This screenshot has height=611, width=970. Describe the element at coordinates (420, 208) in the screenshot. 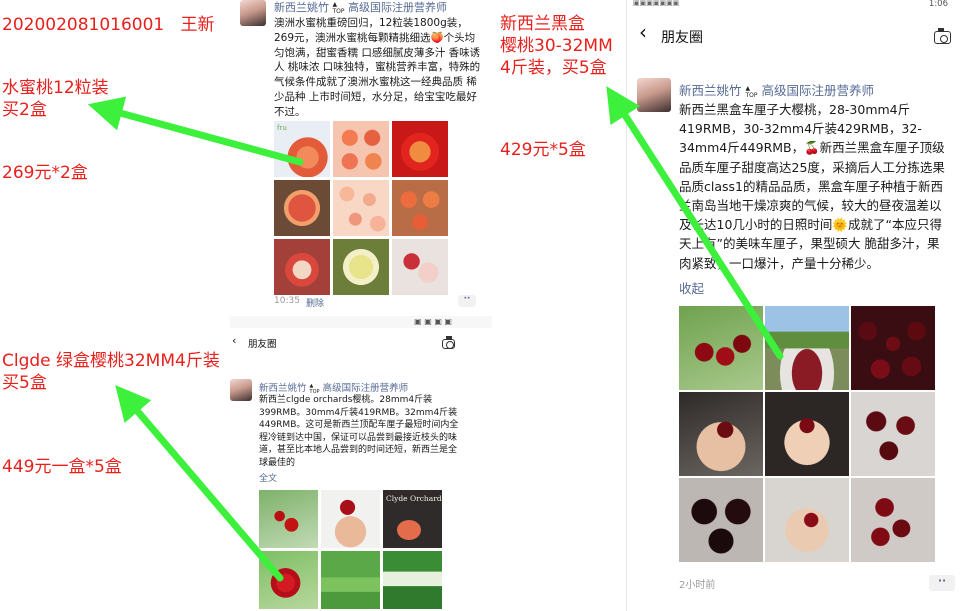

I see `peach-crate-image` at that location.